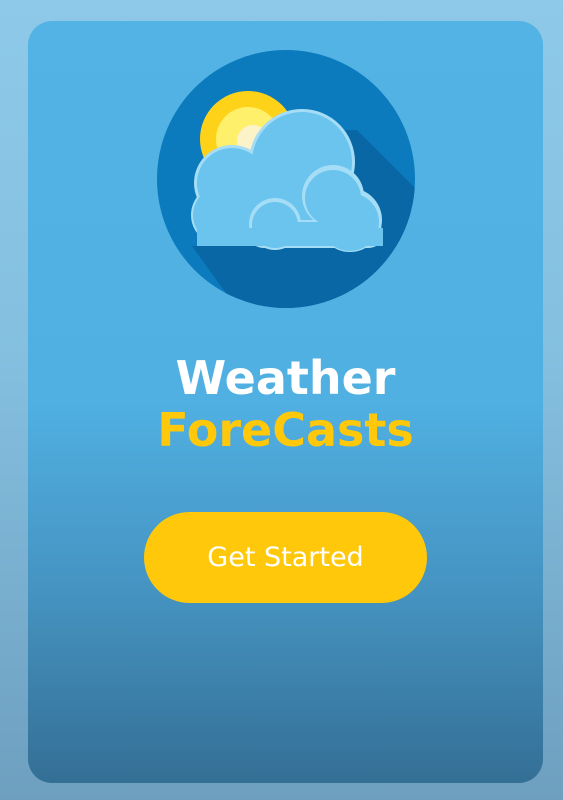 The width and height of the screenshot is (563, 800). What do you see at coordinates (285, 378) in the screenshot?
I see `title-line-weather: Weather` at bounding box center [285, 378].